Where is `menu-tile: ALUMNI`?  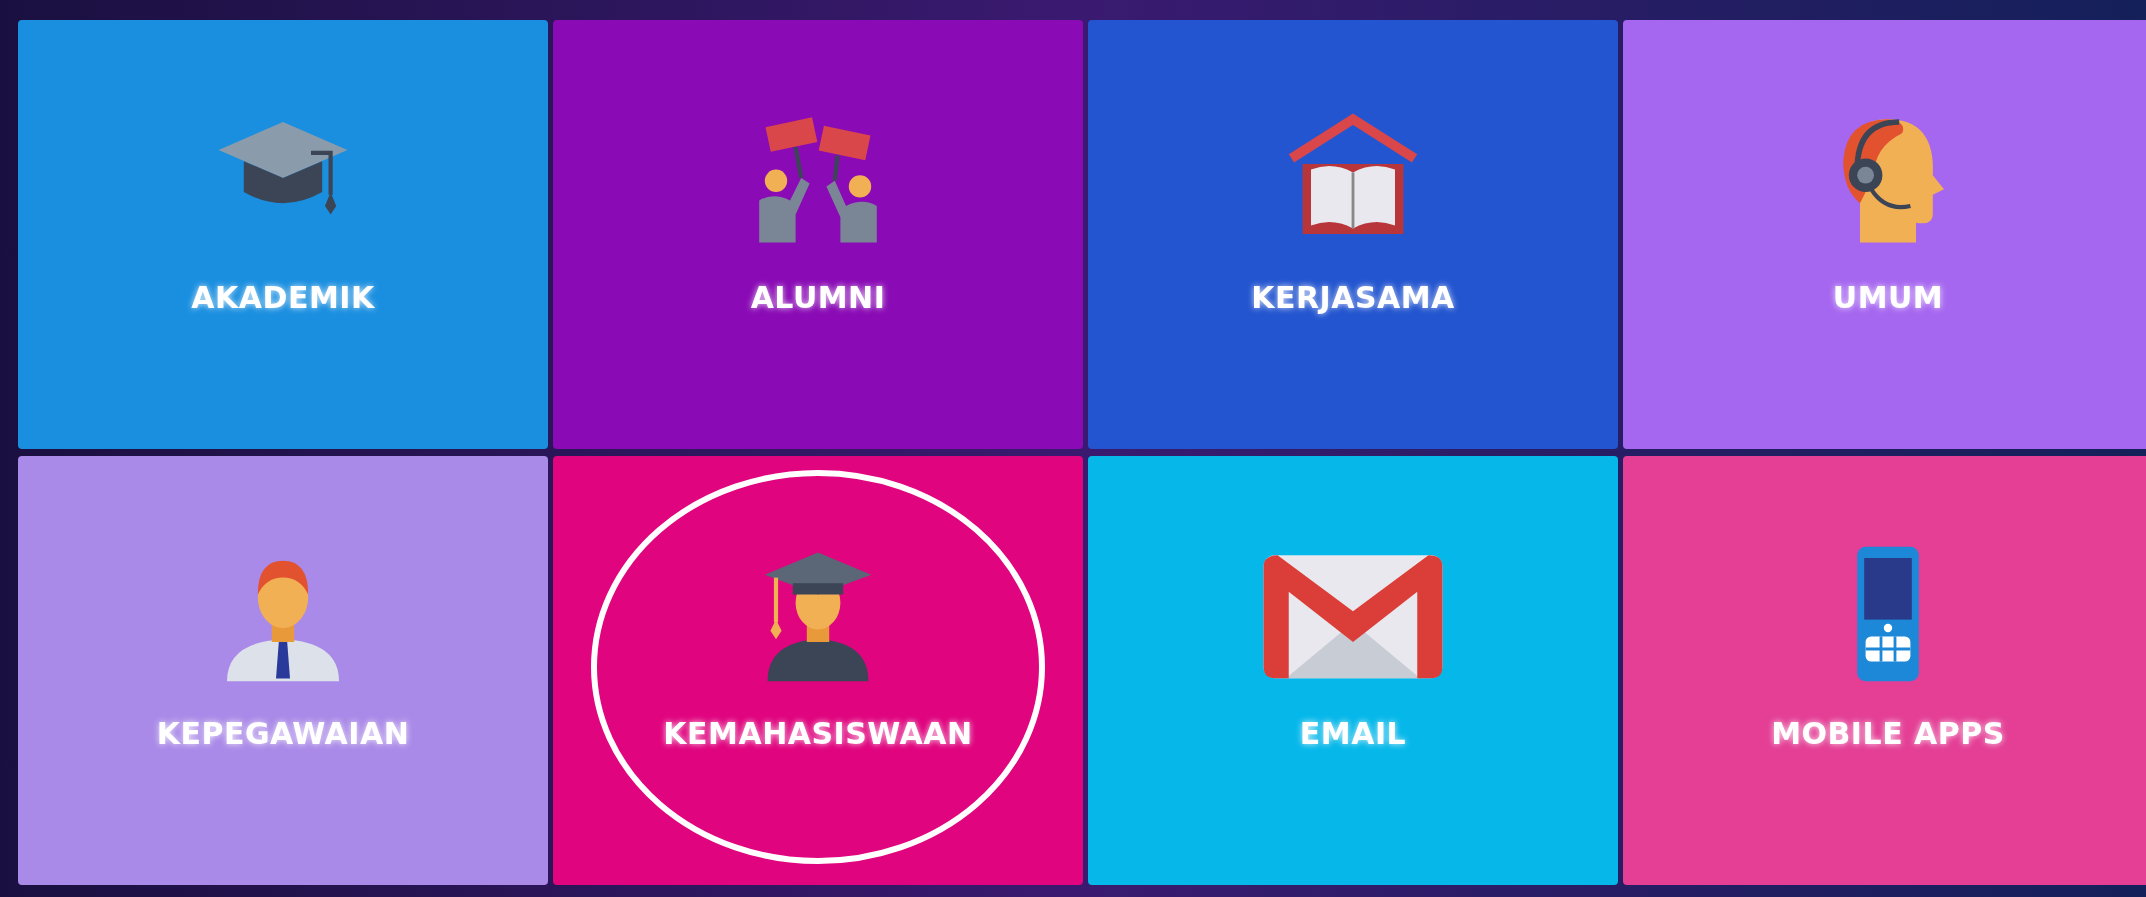
menu-tile: ALUMNI is located at coordinates (818, 234).